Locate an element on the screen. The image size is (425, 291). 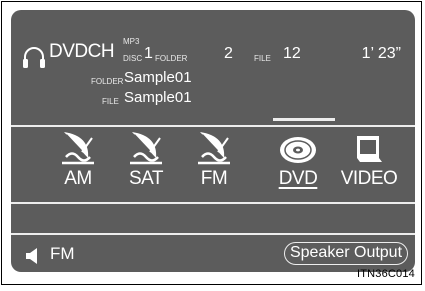
divider-top is located at coordinates (213, 126).